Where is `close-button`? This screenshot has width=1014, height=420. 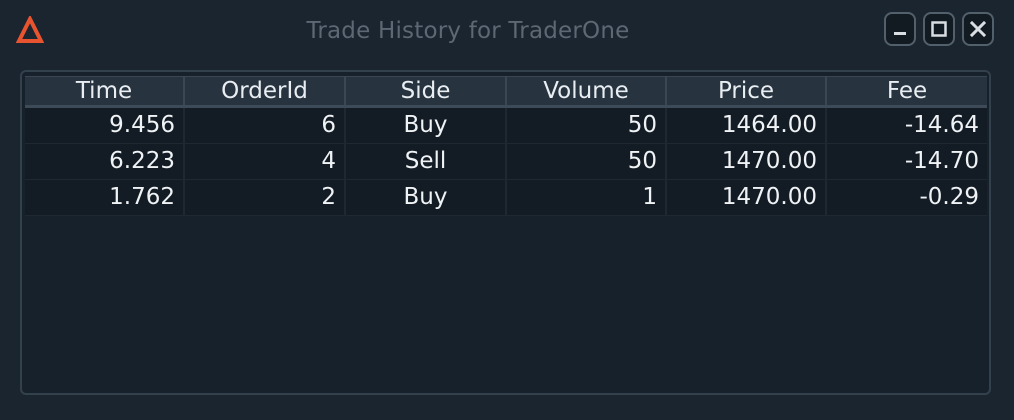
close-button is located at coordinates (978, 29).